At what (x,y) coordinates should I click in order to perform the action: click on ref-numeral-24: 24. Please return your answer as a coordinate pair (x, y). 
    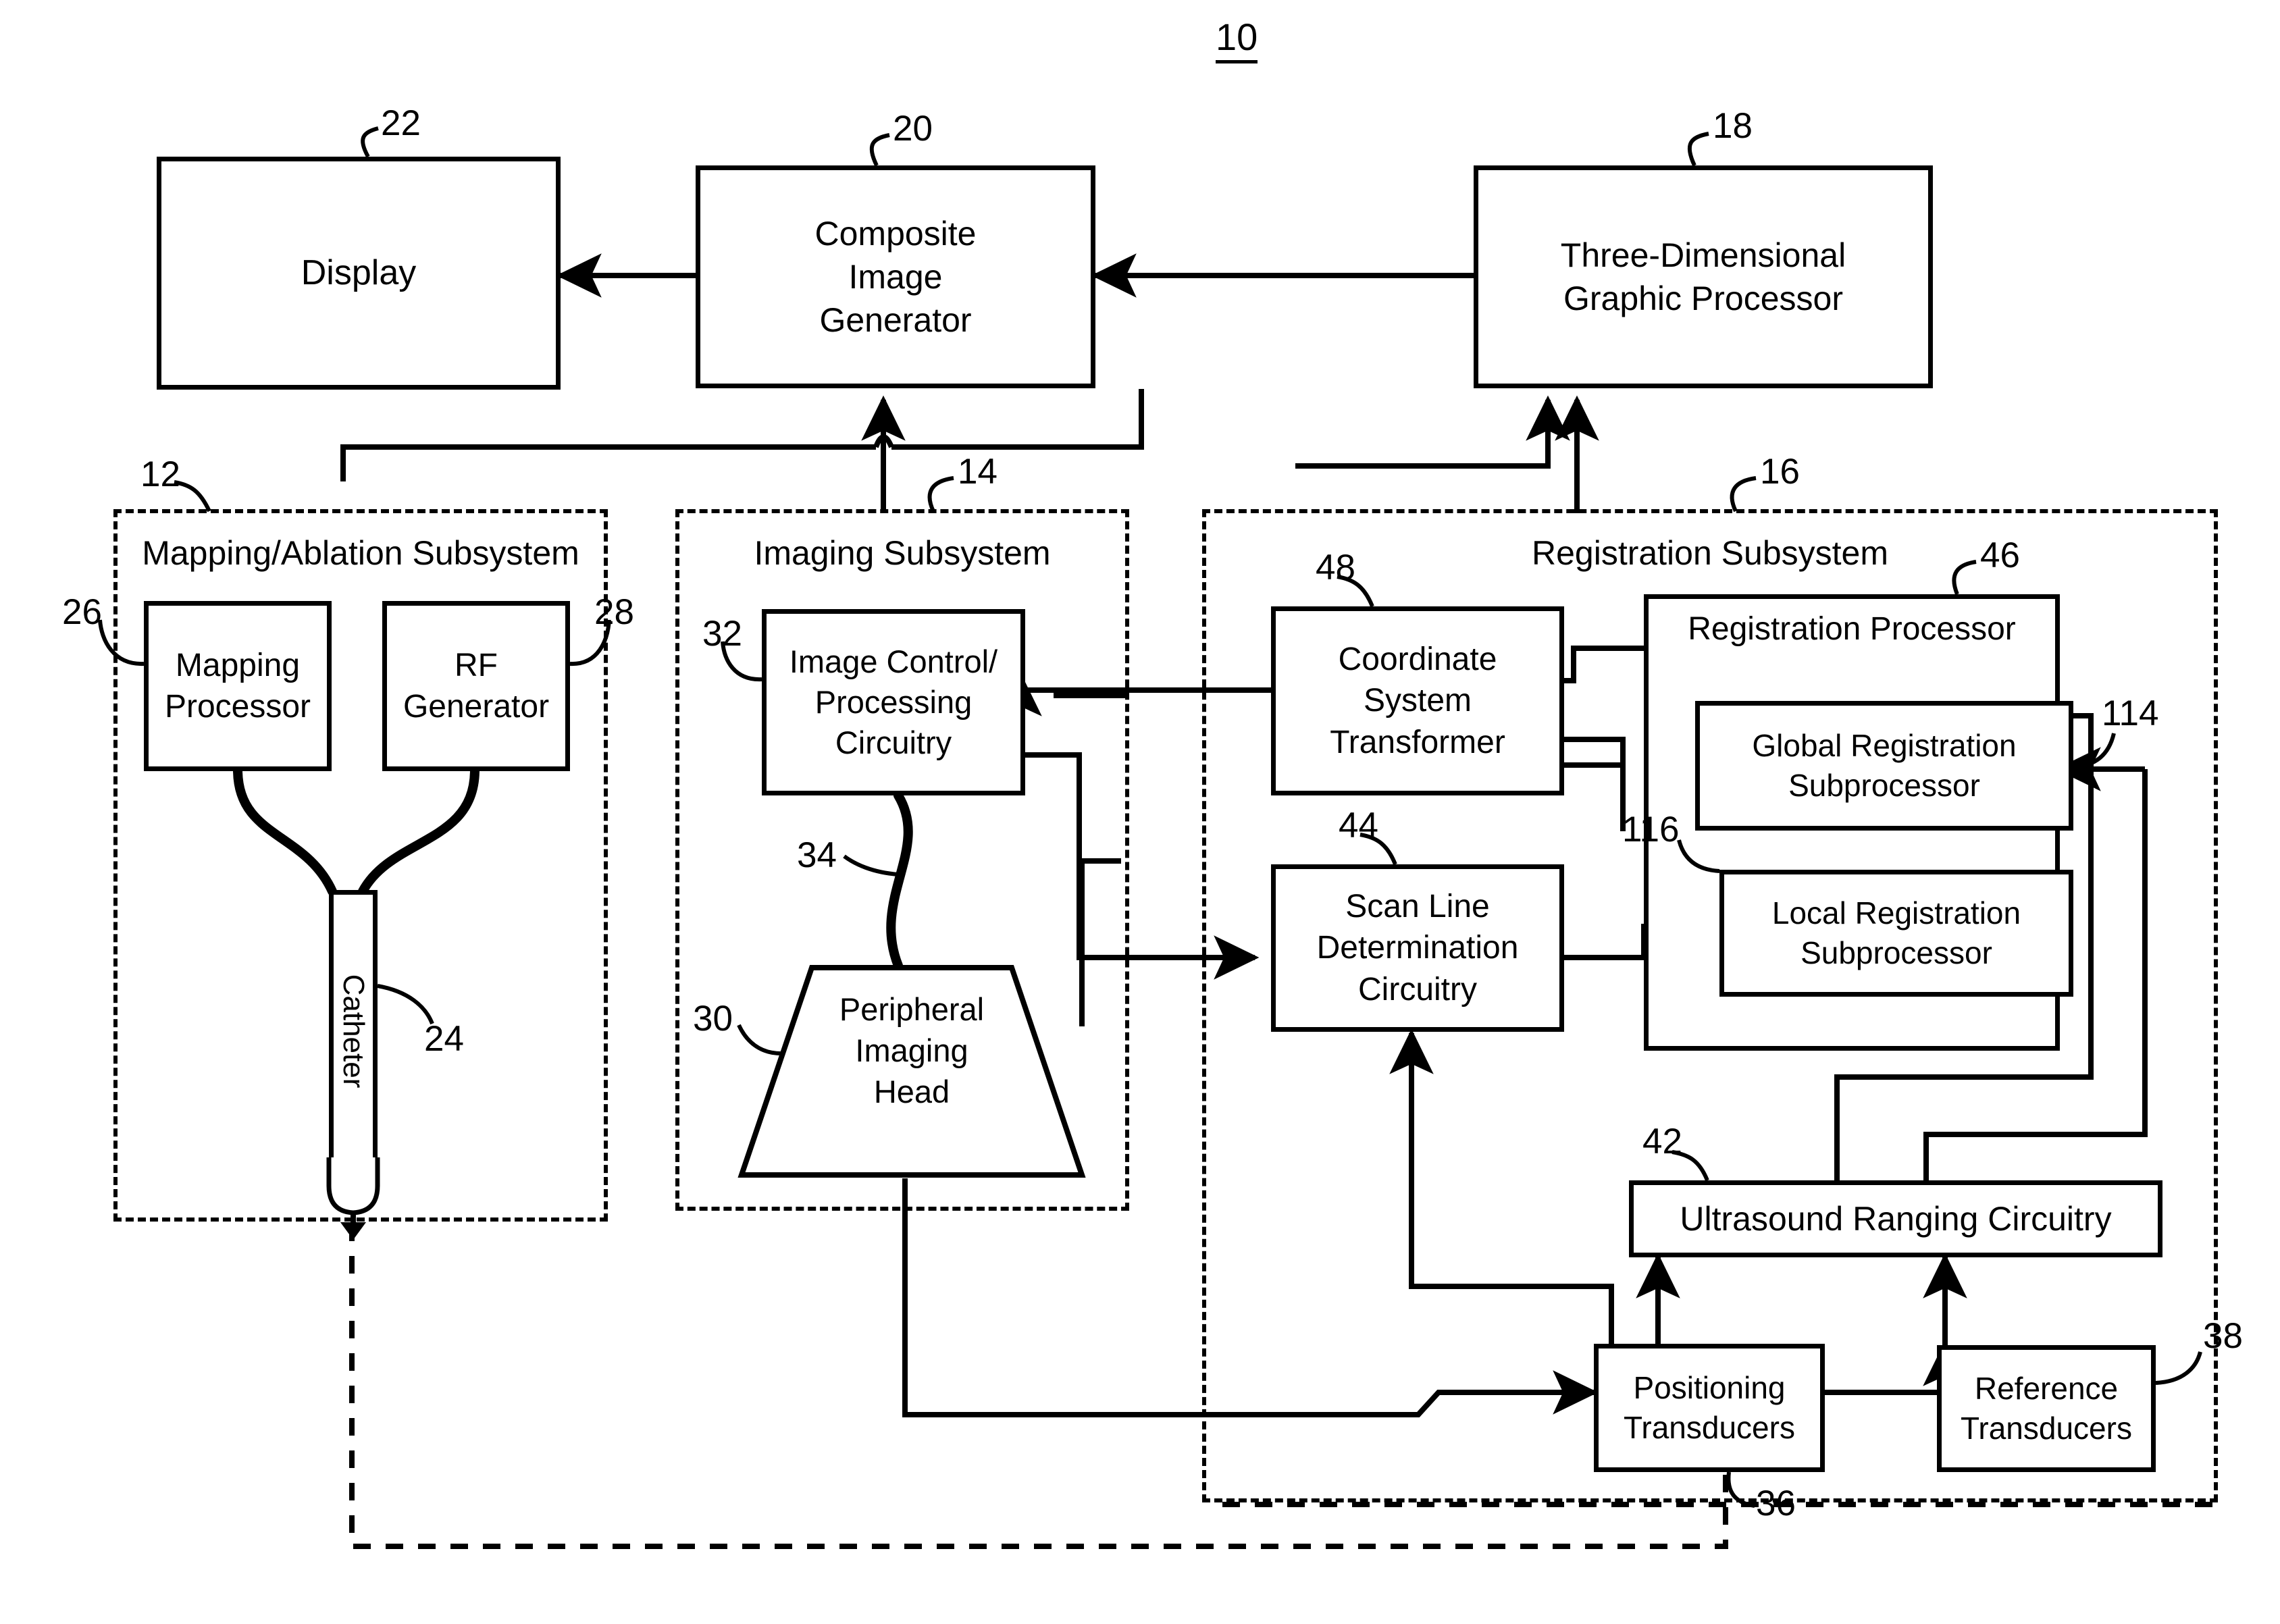
    Looking at the image, I should click on (444, 1039).